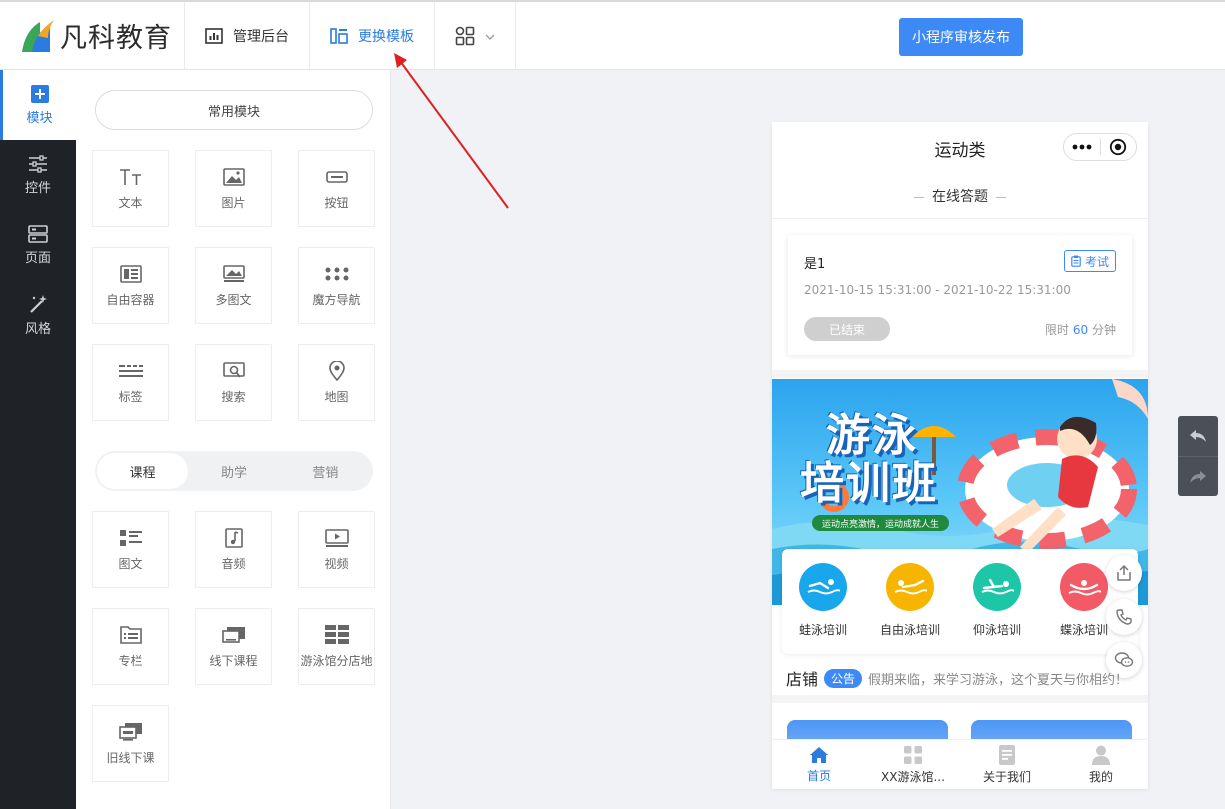 The height and width of the screenshot is (809, 1225). I want to click on list-image-icon, so click(130, 538).